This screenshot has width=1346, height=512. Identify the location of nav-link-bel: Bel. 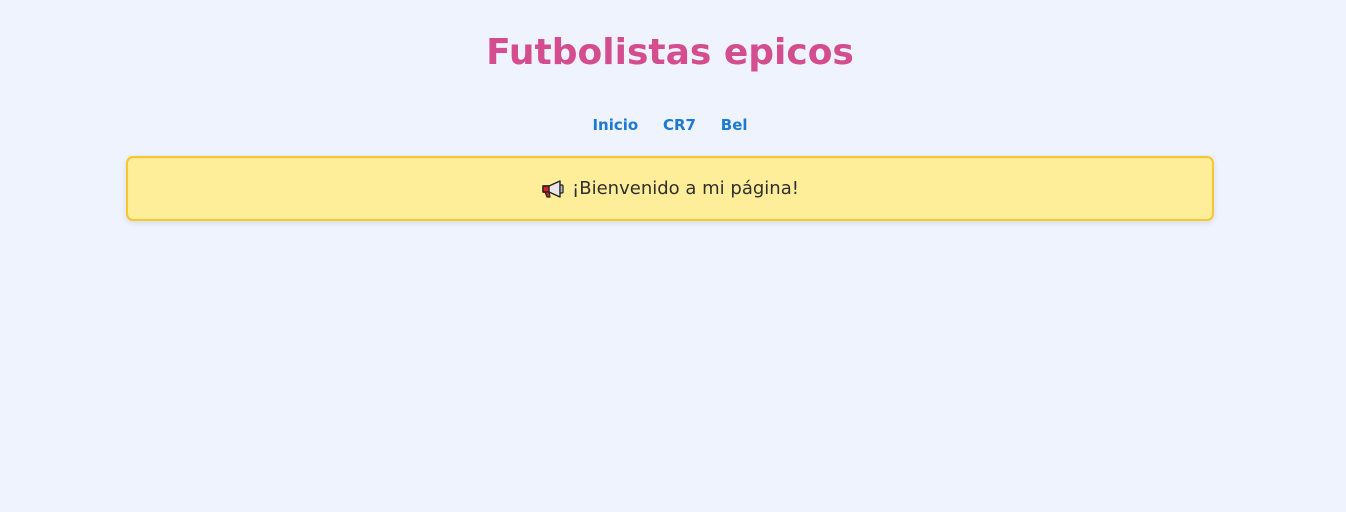
(734, 125).